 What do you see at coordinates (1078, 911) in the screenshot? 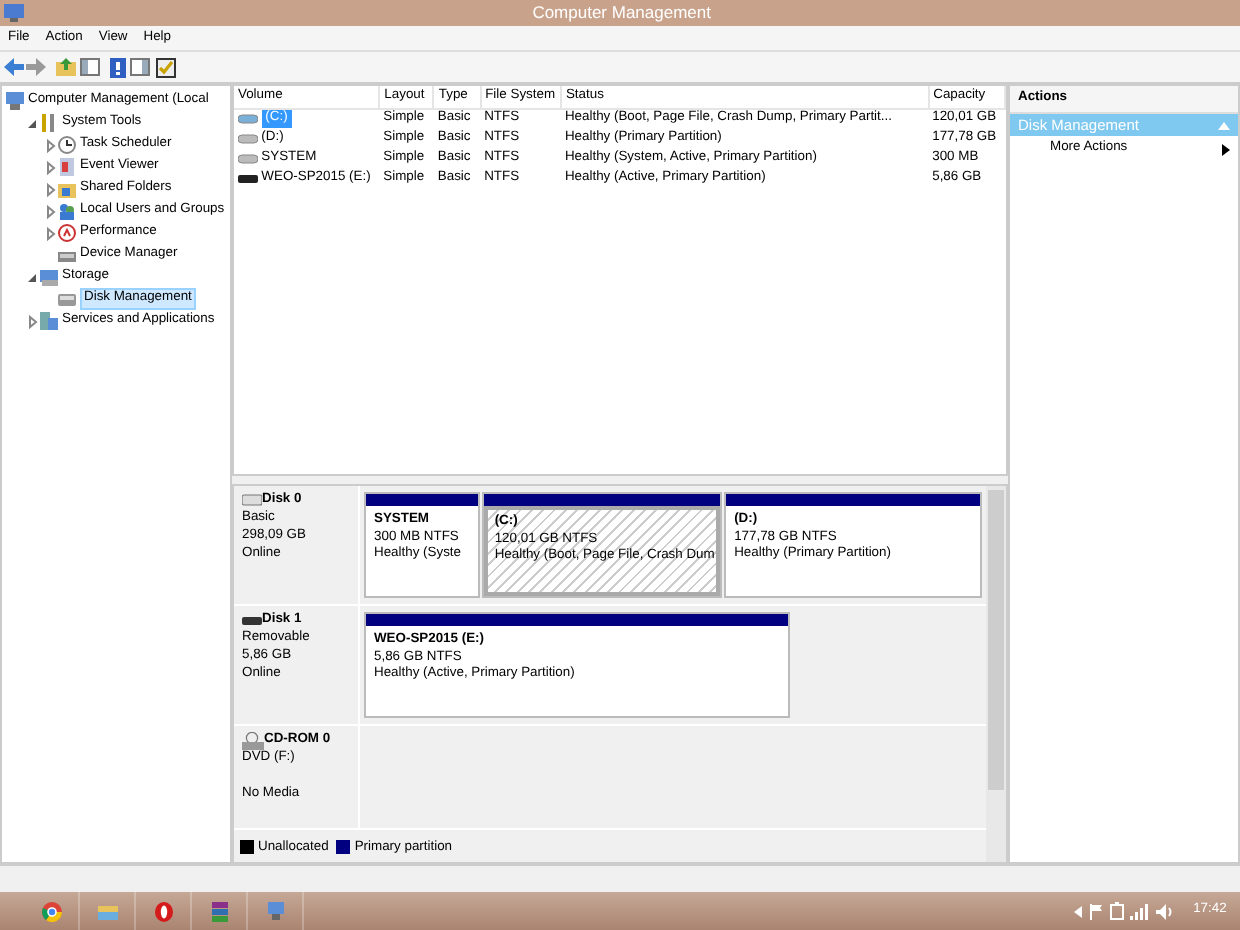
I see `chevron-left-icon` at bounding box center [1078, 911].